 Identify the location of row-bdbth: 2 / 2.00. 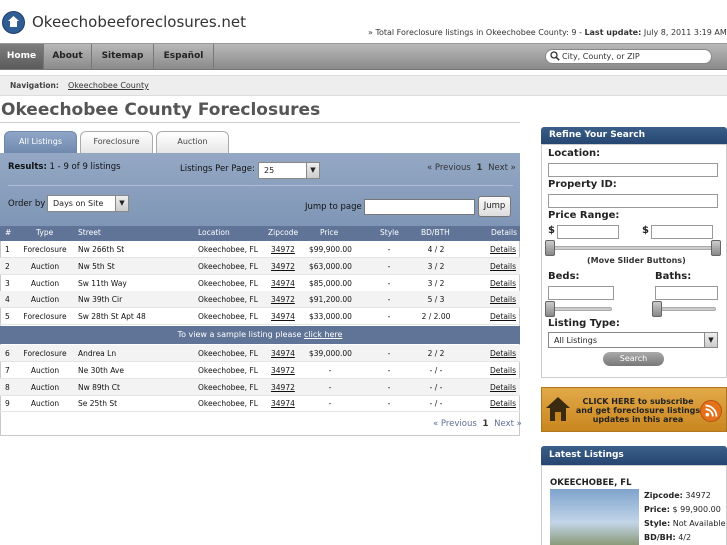
(436, 316).